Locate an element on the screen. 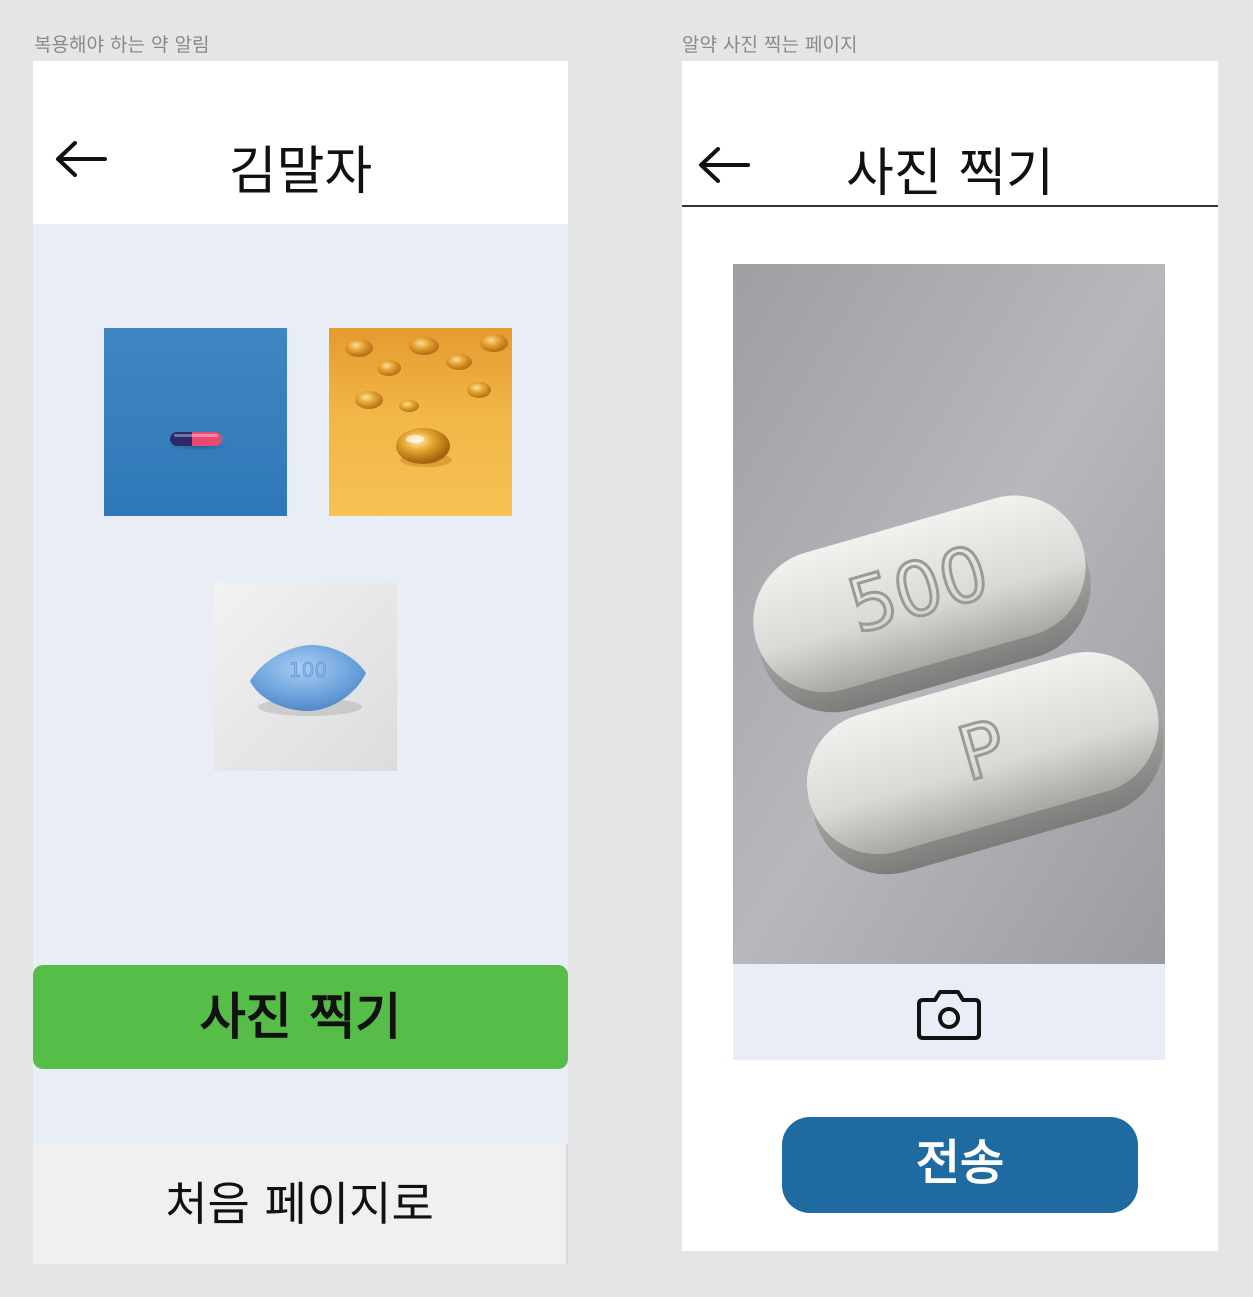 The height and width of the screenshot is (1297, 1253). header: 김말자 is located at coordinates (300, 142).